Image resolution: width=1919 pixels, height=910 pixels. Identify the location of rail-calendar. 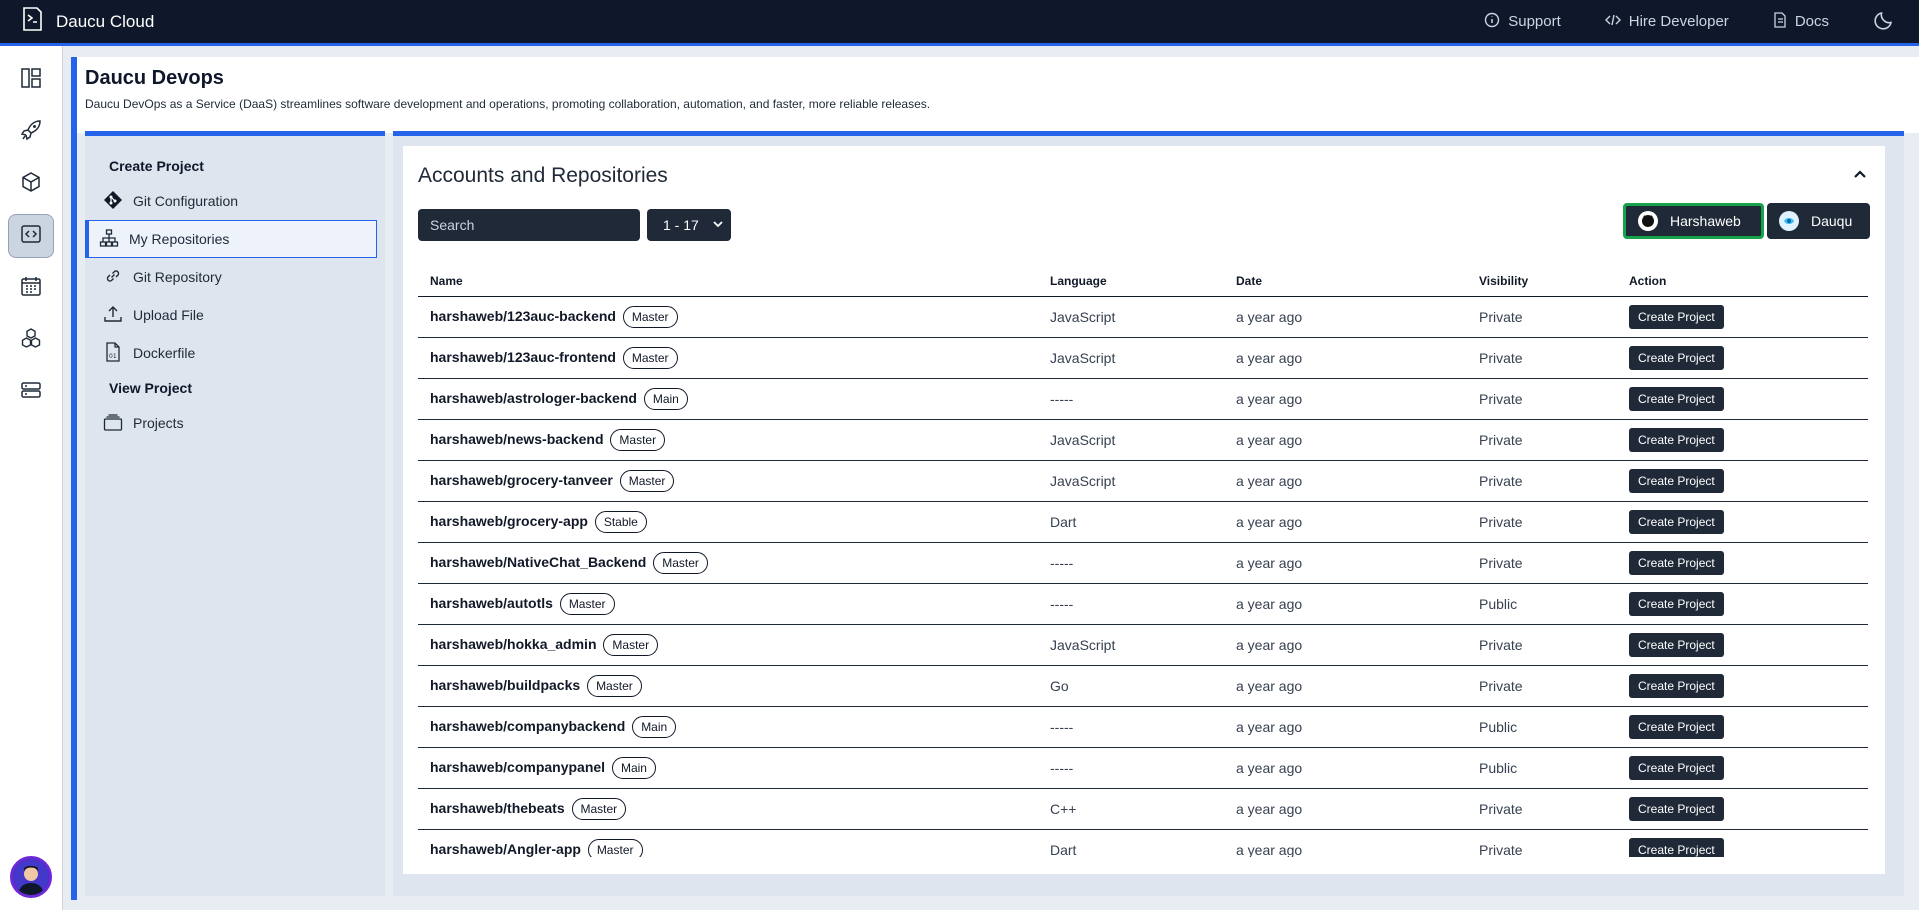
(31, 288).